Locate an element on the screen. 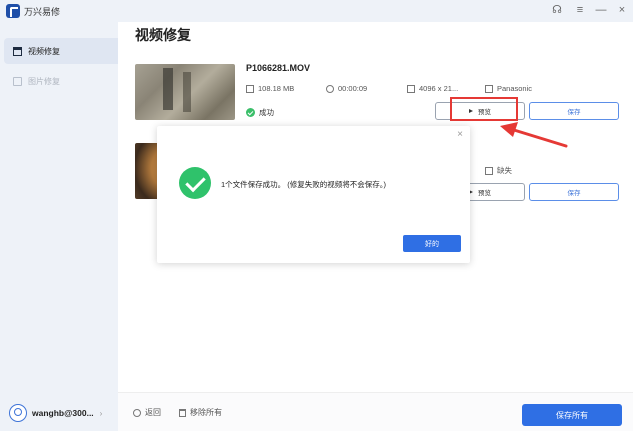  file-name: P1066281.MOV is located at coordinates (278, 68).